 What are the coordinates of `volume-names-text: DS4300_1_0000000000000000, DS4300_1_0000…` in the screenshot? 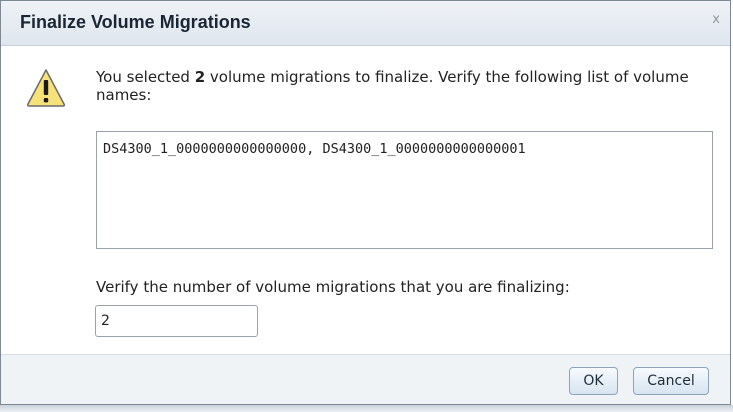 It's located at (314, 149).